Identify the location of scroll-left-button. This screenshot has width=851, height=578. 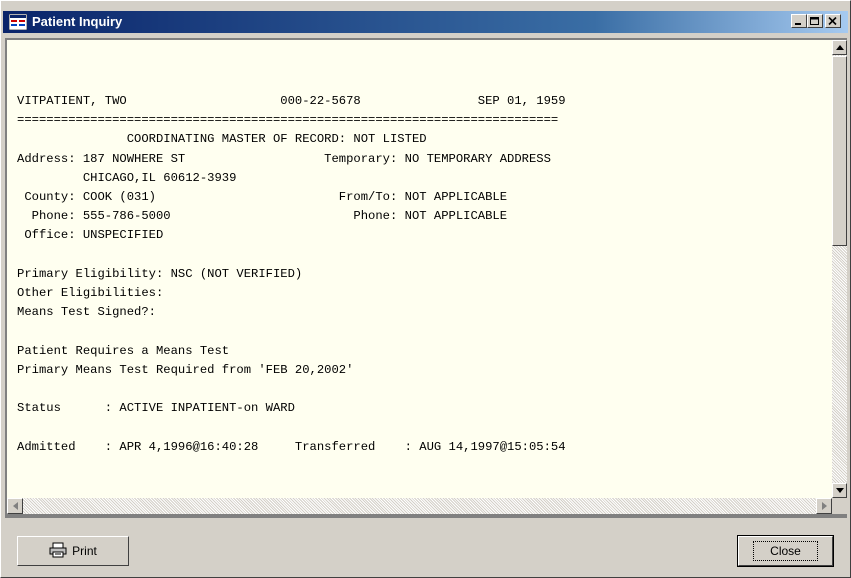
(15, 506).